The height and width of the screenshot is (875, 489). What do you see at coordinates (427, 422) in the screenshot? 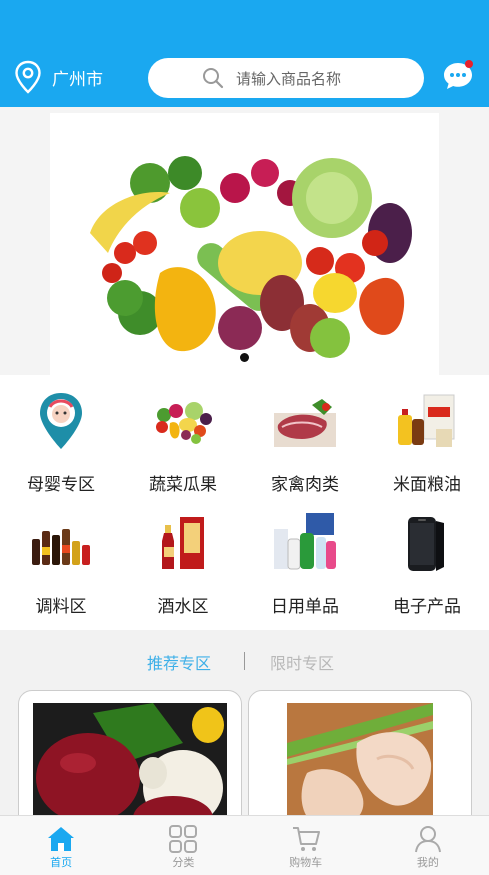
I see `grain-oil-image` at bounding box center [427, 422].